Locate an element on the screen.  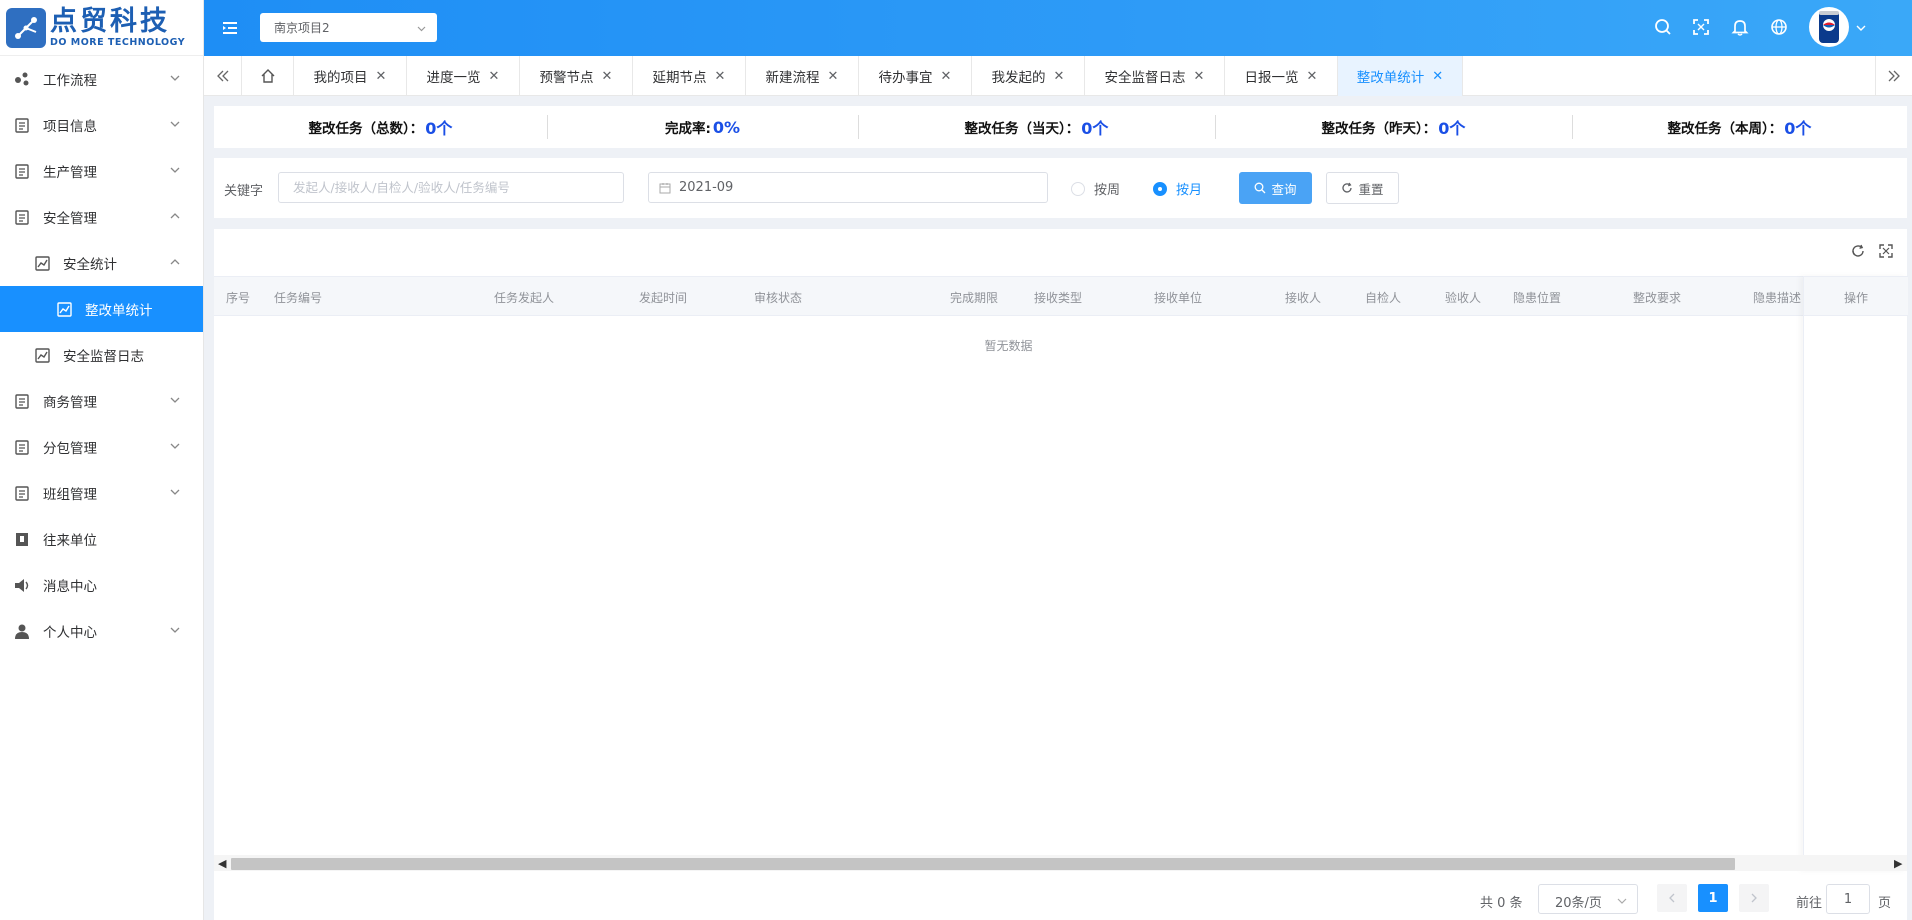
sidebar-item-production: 生产管理 is located at coordinates (101, 171).